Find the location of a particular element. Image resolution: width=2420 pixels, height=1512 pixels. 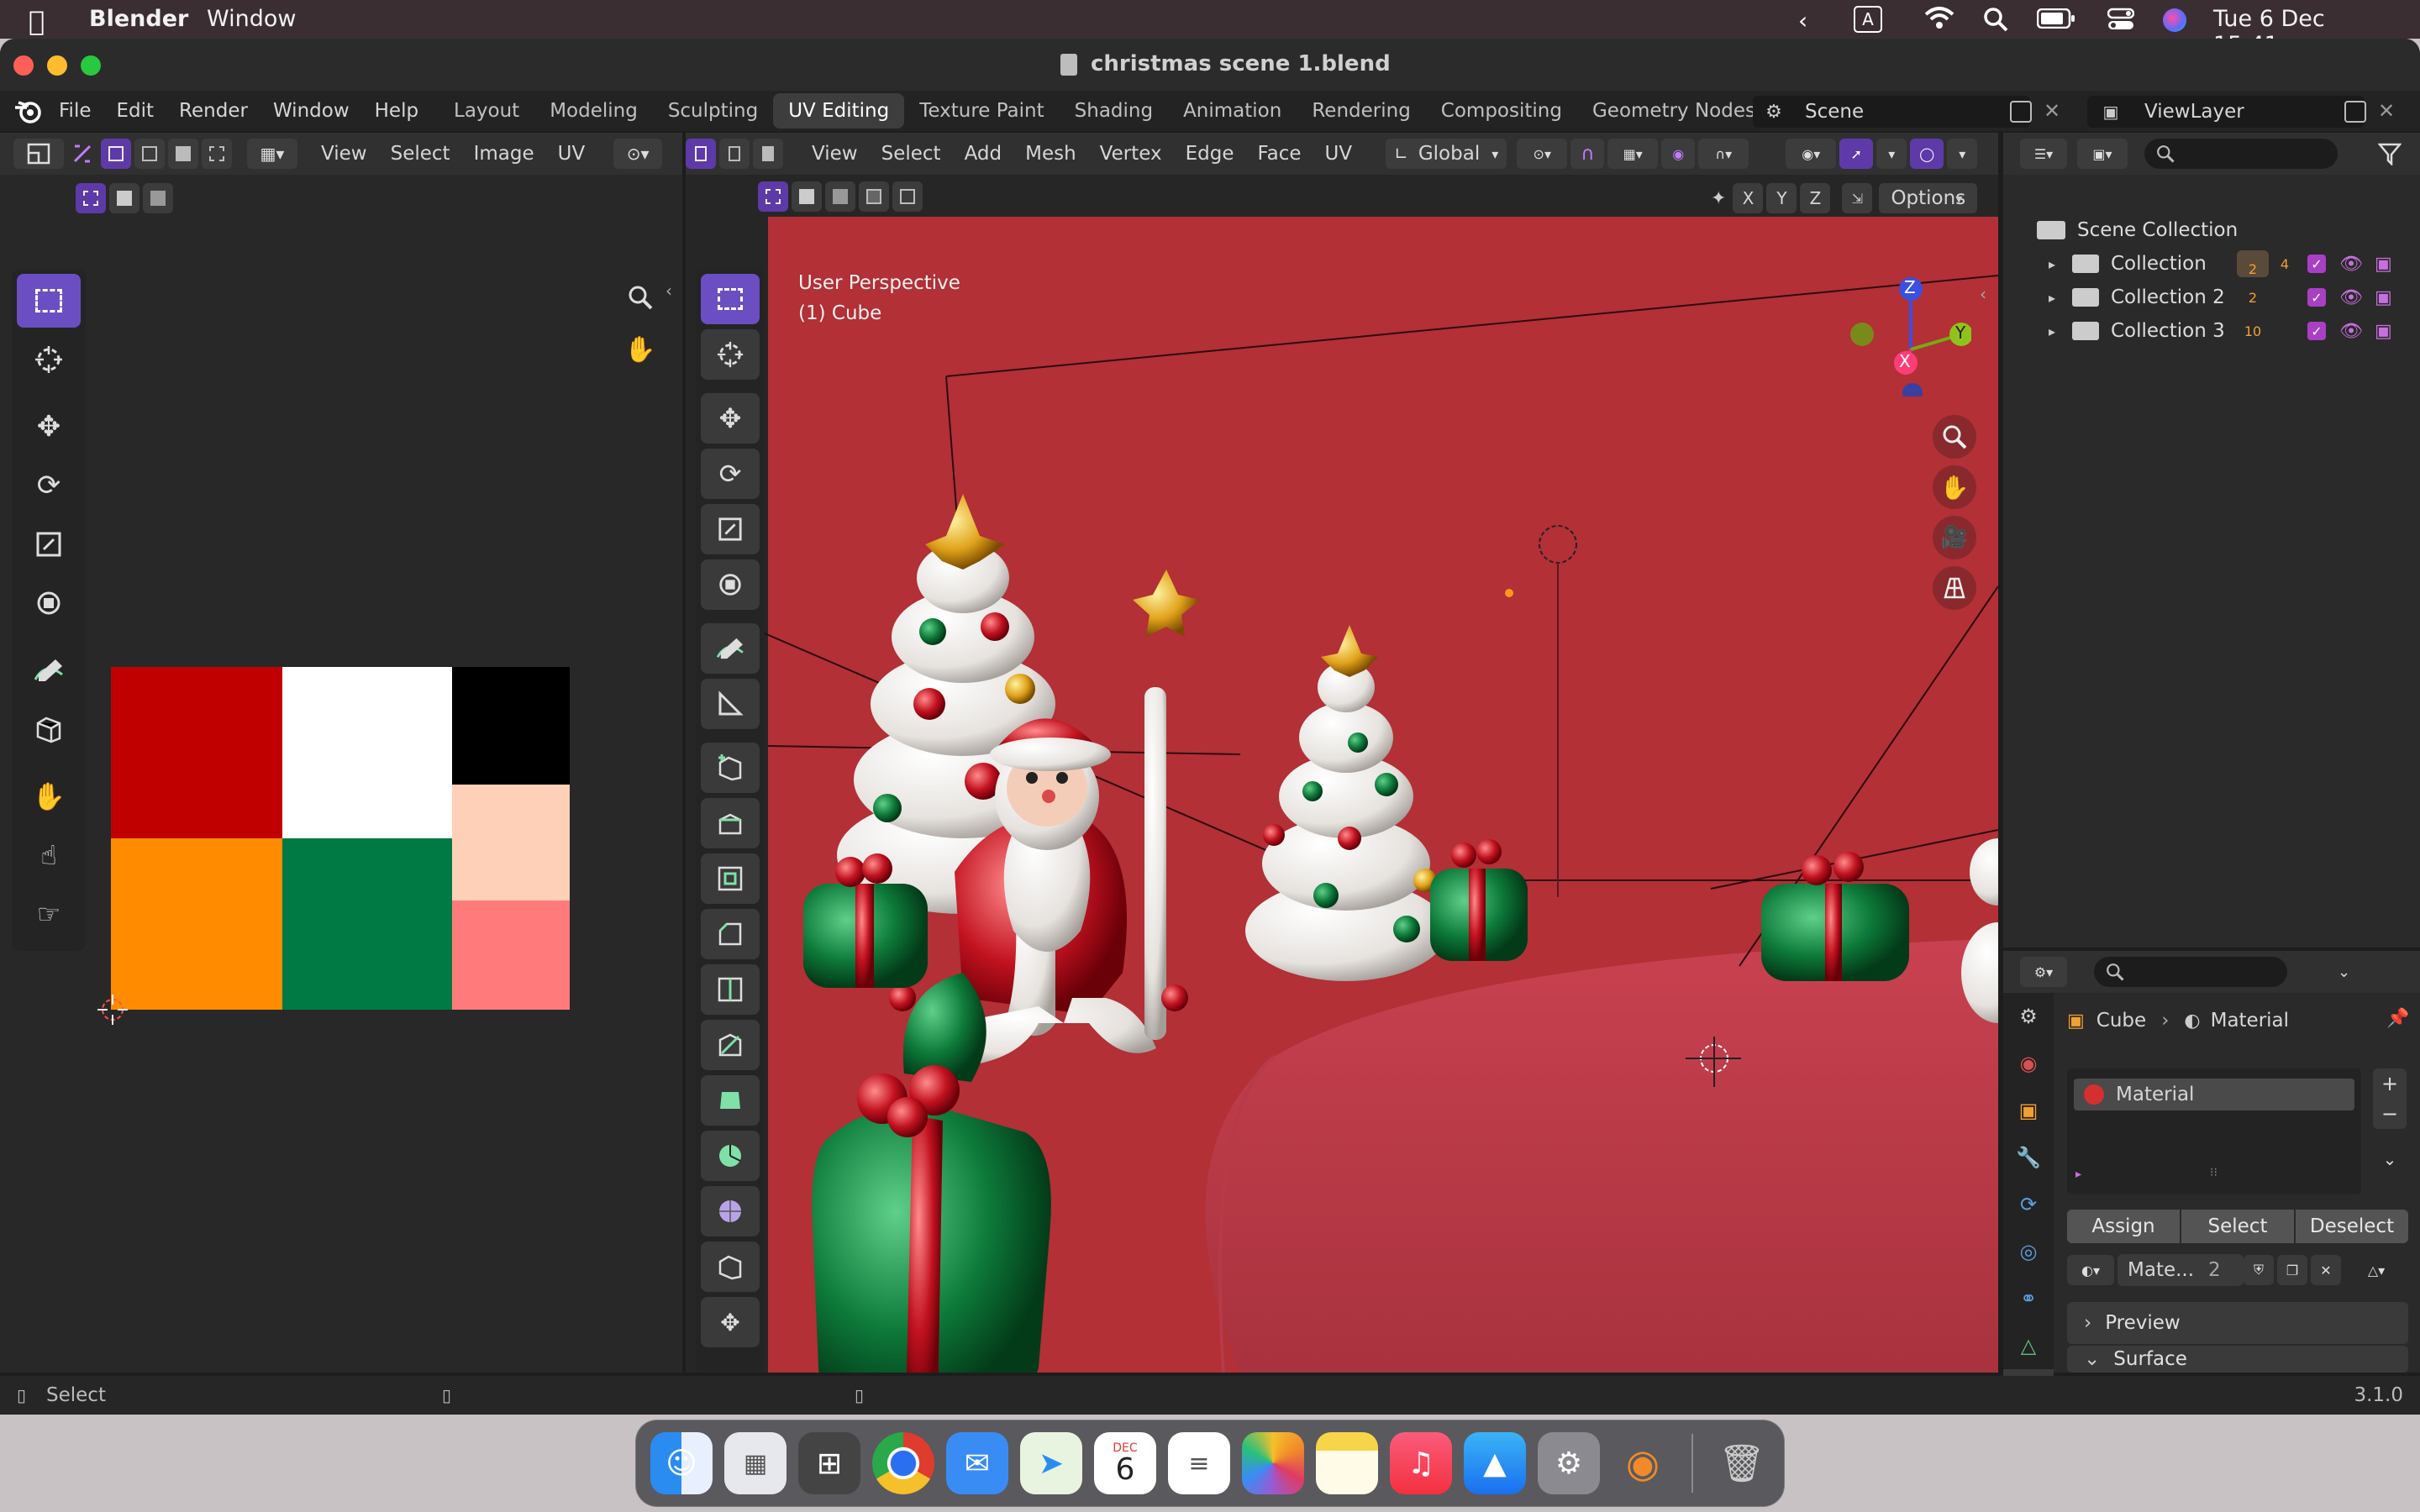

control-center-icon is located at coordinates (2120, 19).